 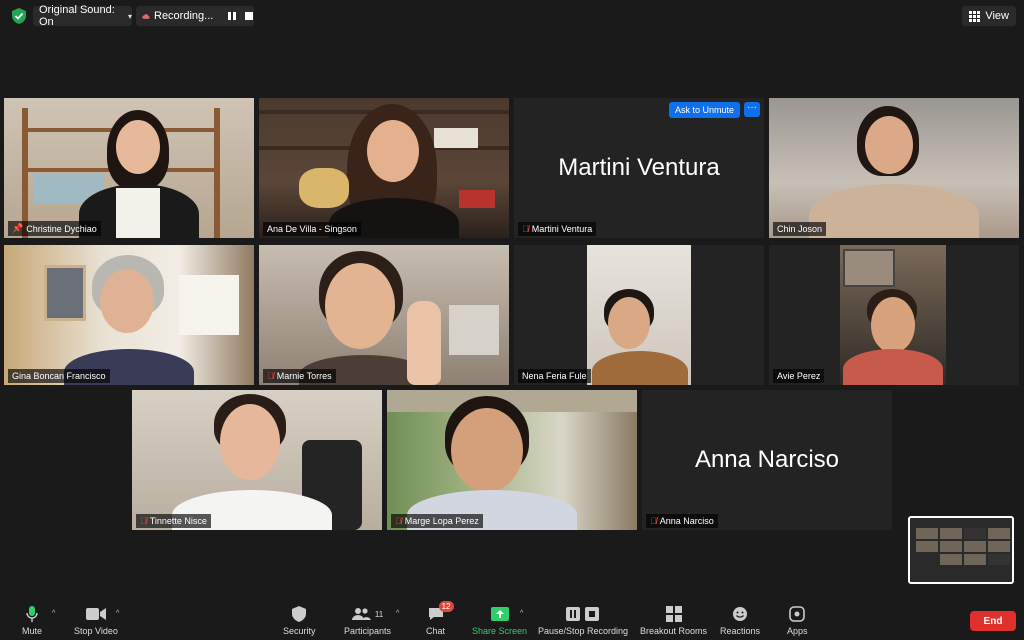 I want to click on video-tile-marge: 🎙̸ Marge Lopa Perez, so click(x=512, y=460).